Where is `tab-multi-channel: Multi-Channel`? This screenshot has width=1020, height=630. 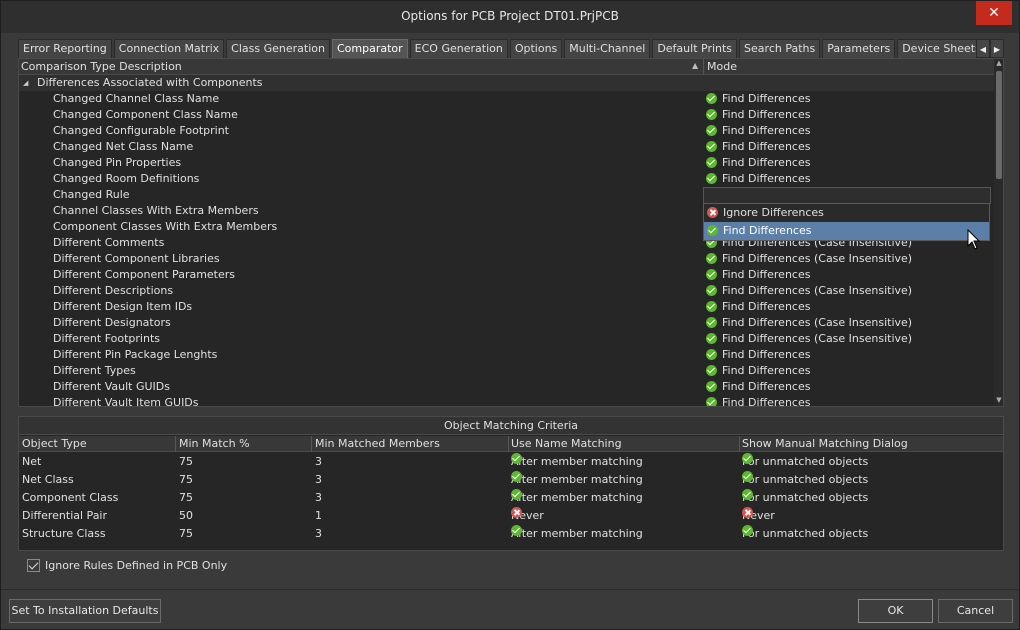 tab-multi-channel: Multi-Channel is located at coordinates (607, 48).